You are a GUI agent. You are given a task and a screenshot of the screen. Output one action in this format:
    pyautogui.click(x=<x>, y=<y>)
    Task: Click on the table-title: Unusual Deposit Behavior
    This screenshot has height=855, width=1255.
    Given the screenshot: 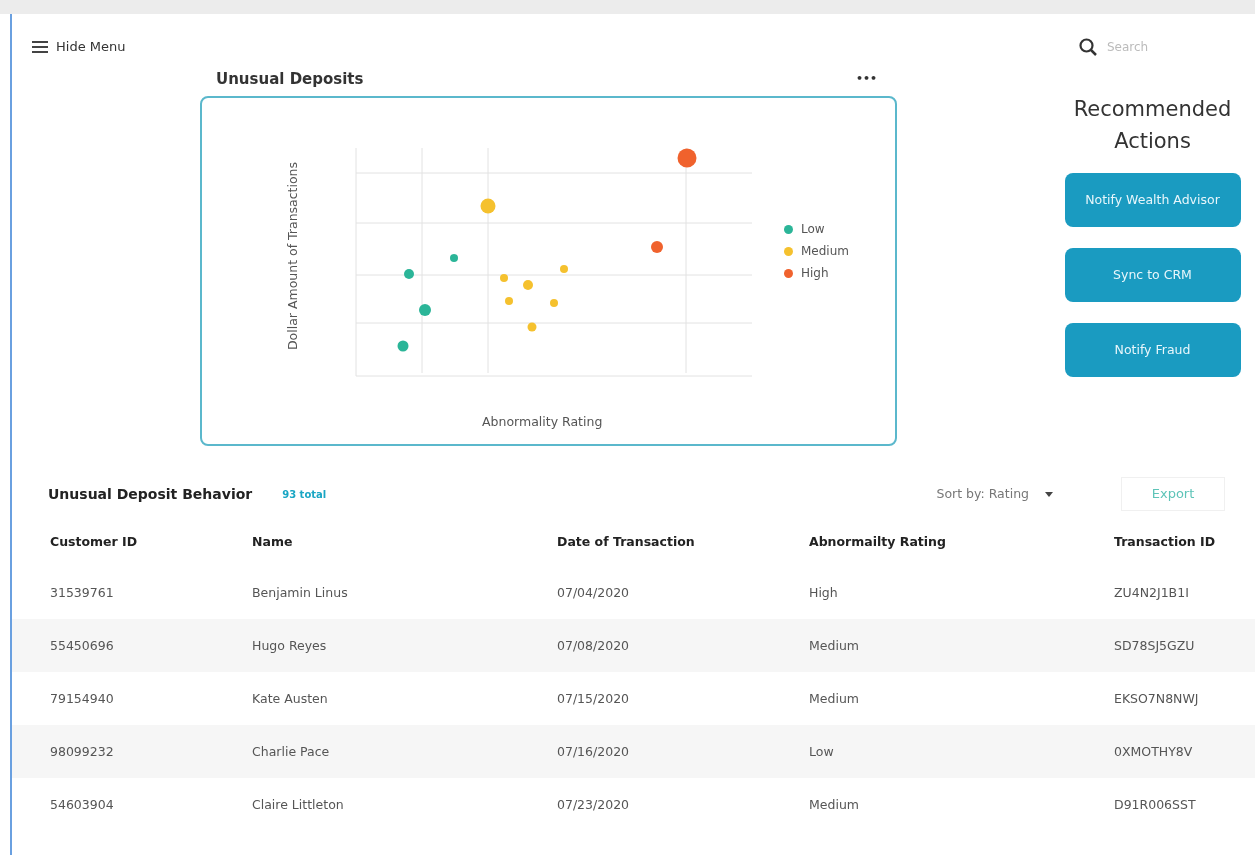 What is the action you would take?
    pyautogui.click(x=150, y=494)
    